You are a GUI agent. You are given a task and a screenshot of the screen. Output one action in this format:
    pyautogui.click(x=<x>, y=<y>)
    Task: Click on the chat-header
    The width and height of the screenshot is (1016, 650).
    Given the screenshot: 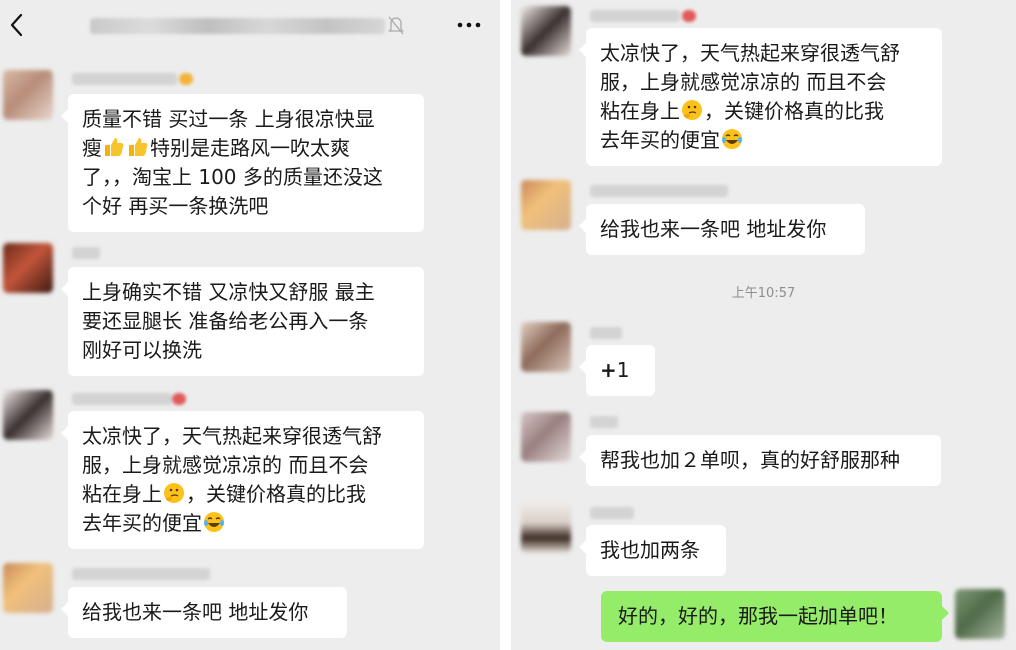 What is the action you would take?
    pyautogui.click(x=250, y=25)
    